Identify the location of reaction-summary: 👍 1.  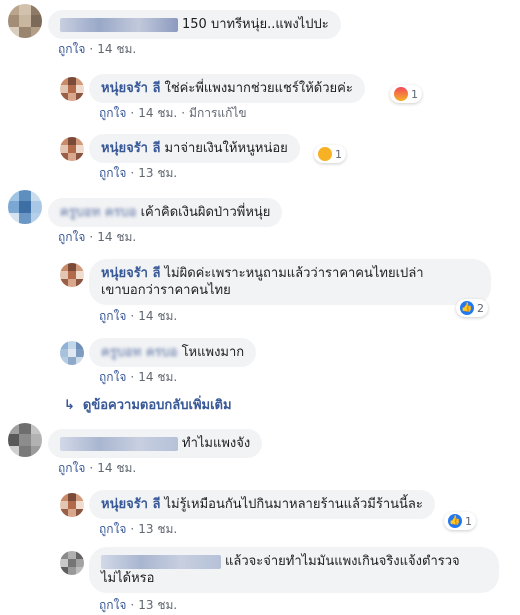
(460, 521).